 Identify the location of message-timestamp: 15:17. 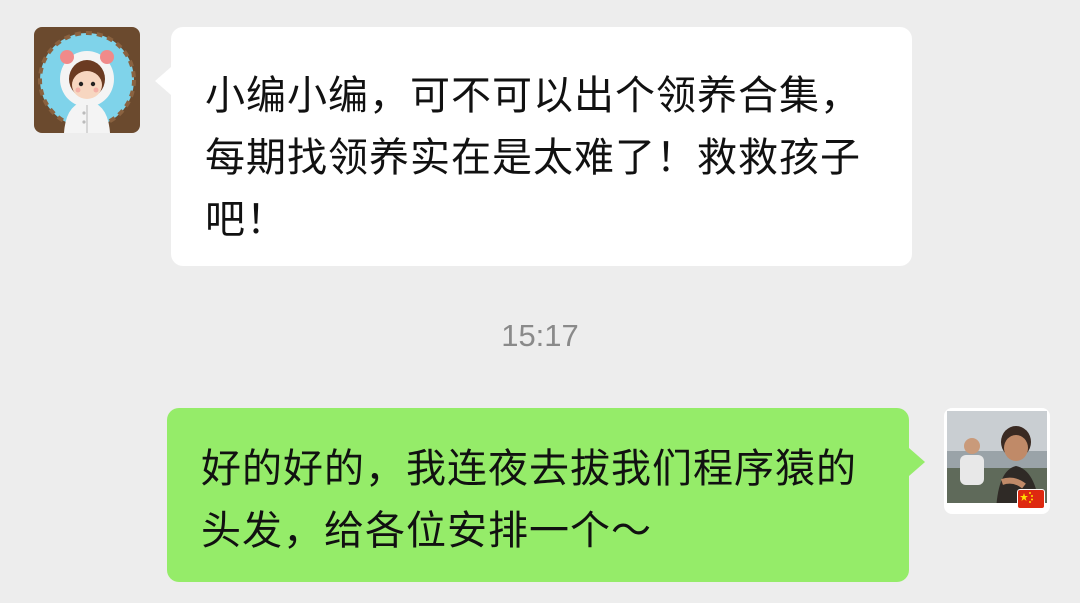
(540, 335).